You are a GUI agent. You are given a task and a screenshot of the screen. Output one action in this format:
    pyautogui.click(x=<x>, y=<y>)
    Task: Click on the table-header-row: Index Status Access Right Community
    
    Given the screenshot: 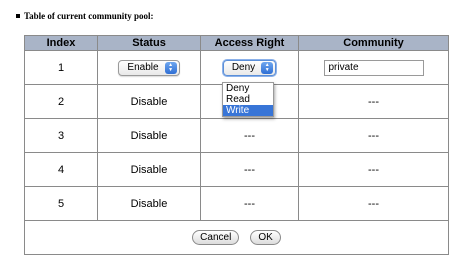 What is the action you would take?
    pyautogui.click(x=236, y=43)
    